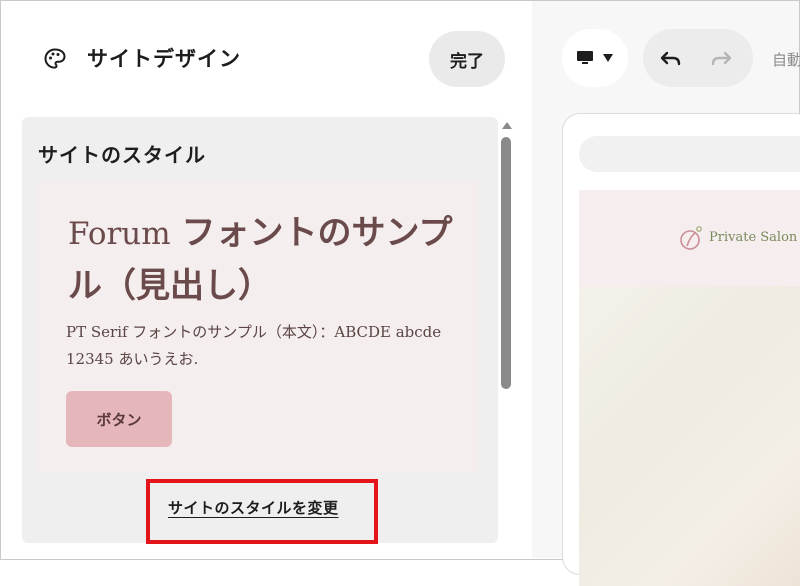 The image size is (800, 586). I want to click on hero-image, so click(689, 436).